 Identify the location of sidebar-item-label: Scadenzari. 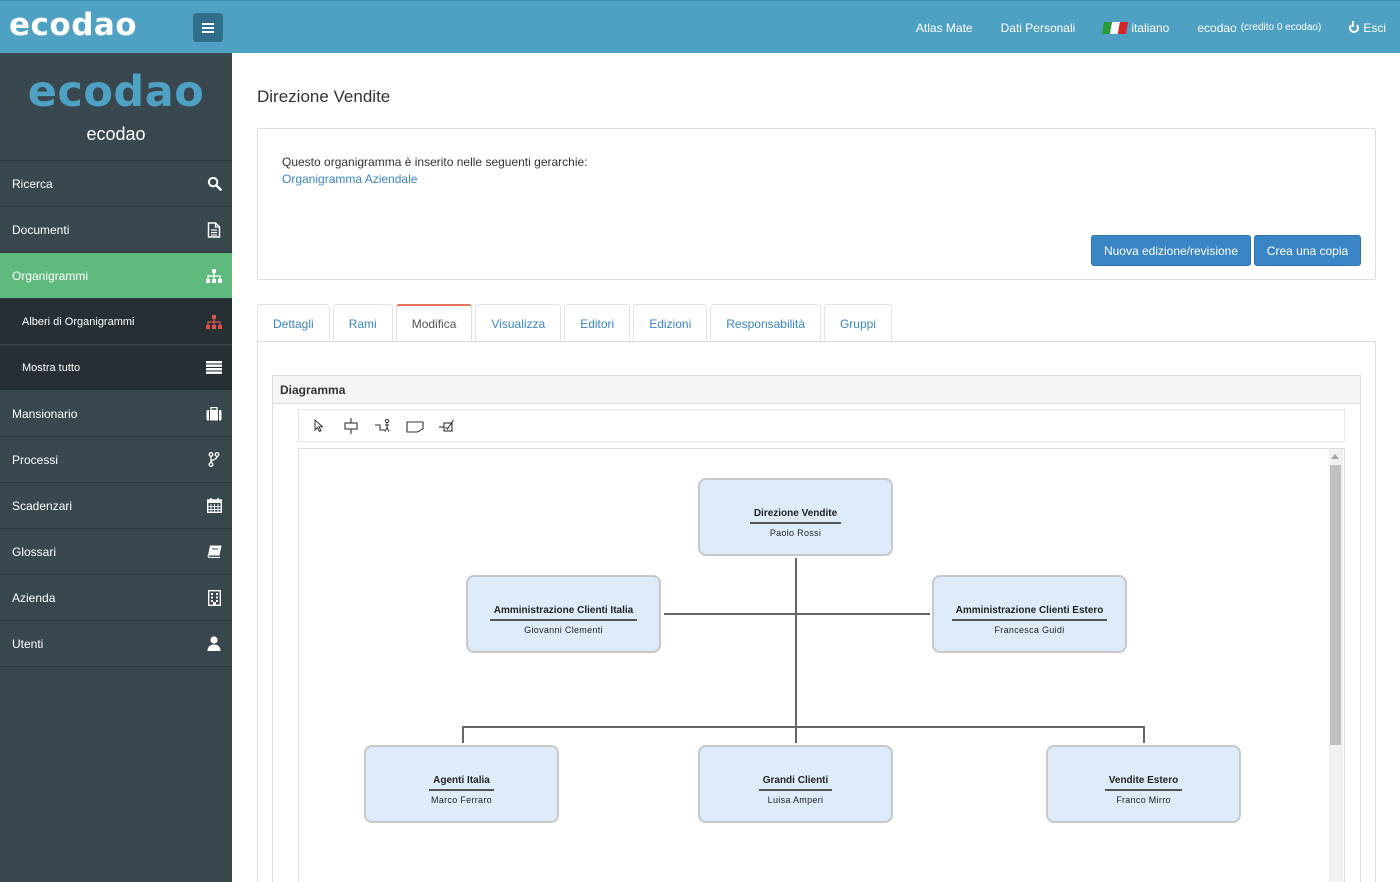
(42, 505).